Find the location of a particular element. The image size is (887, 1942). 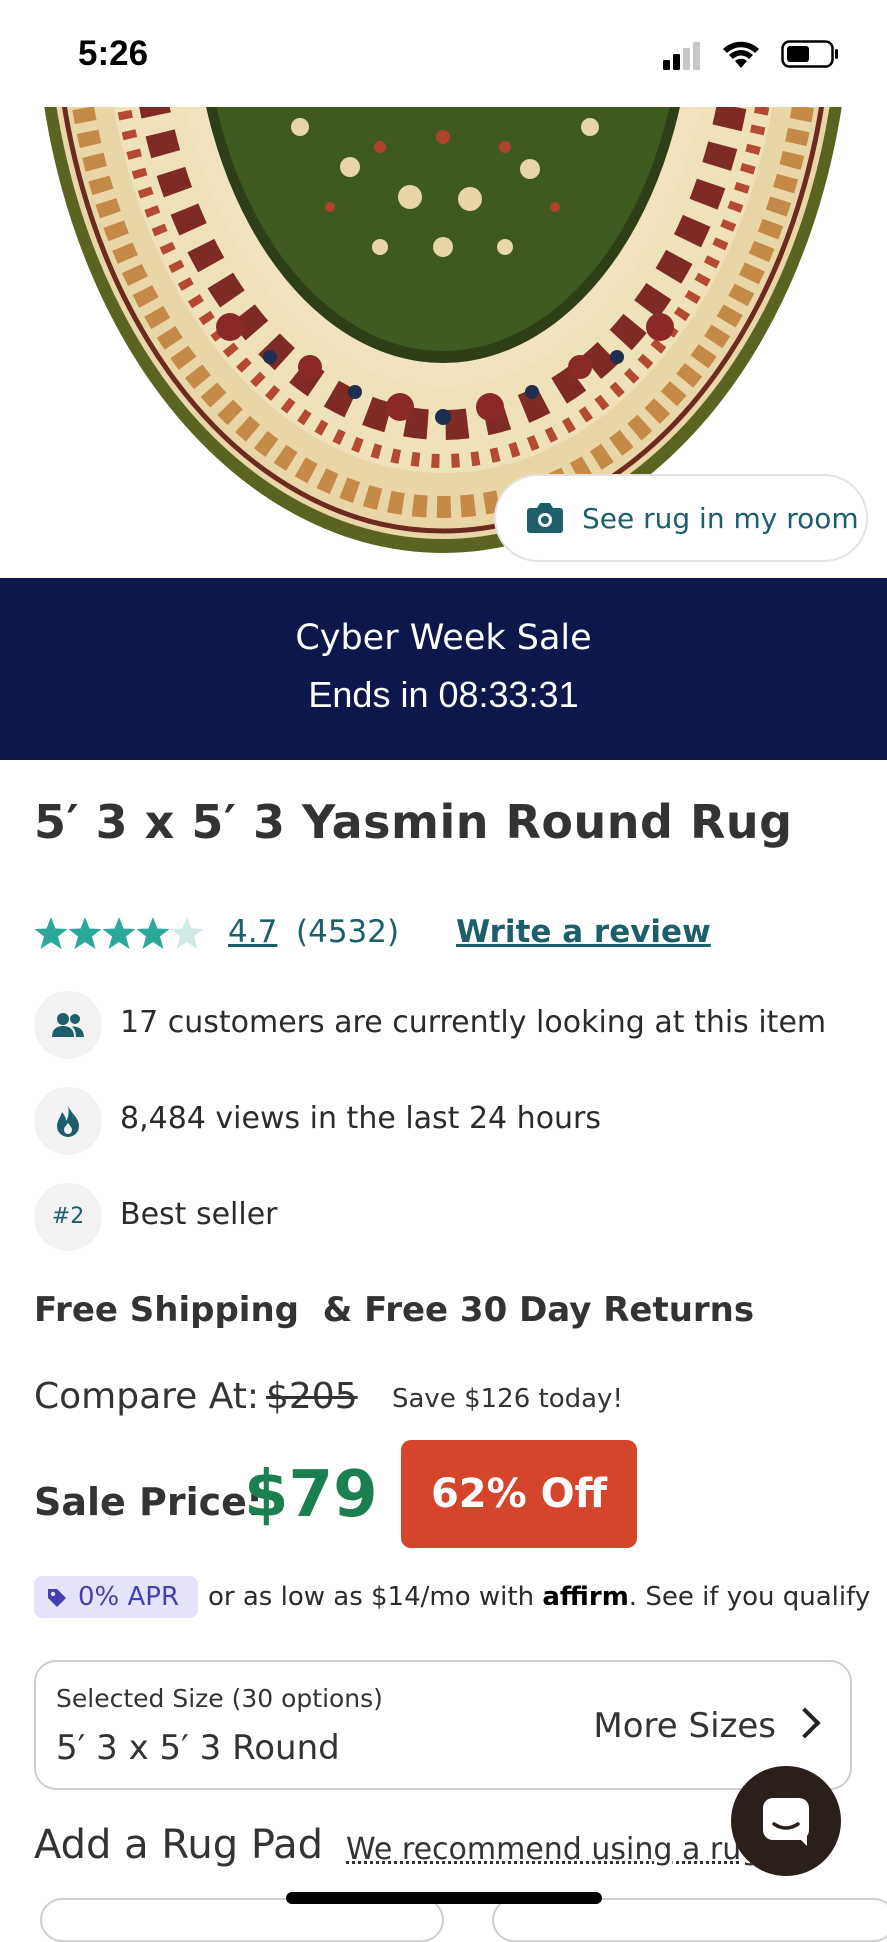

best-seller-text: Best seller is located at coordinates (199, 1214).